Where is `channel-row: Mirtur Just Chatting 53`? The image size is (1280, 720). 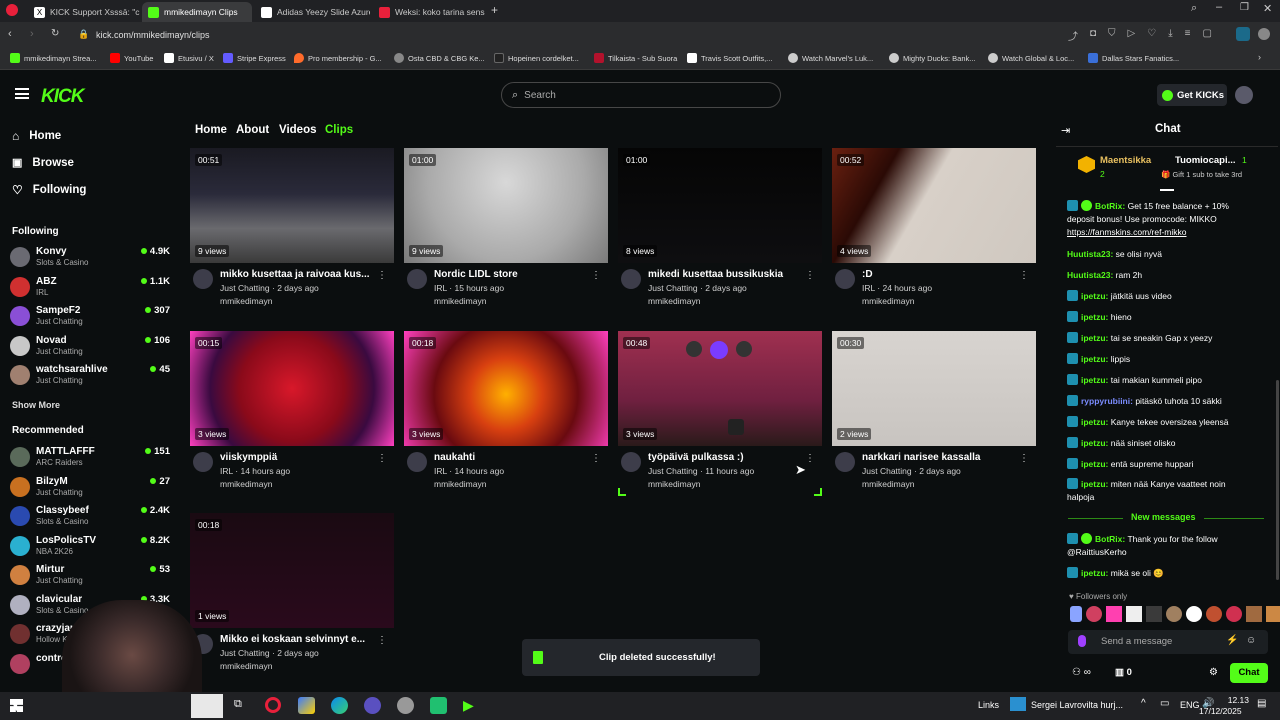
channel-row: Mirtur Just Chatting 53 is located at coordinates (90, 574).